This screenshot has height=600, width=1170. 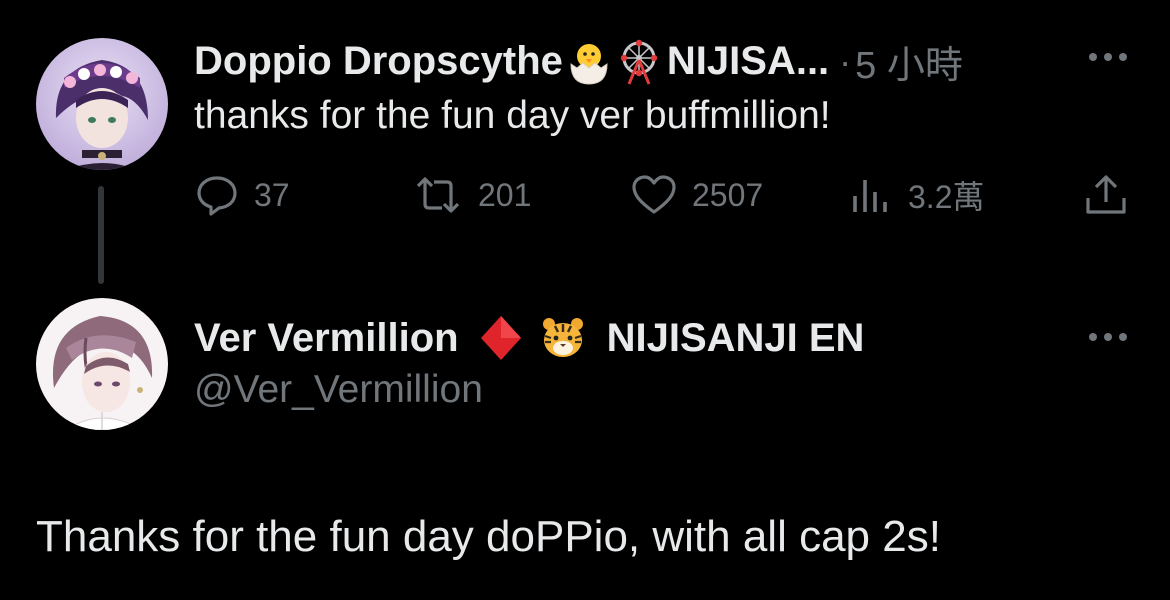 What do you see at coordinates (736, 338) in the screenshot?
I see `main-affiliation: NIJISANJI EN` at bounding box center [736, 338].